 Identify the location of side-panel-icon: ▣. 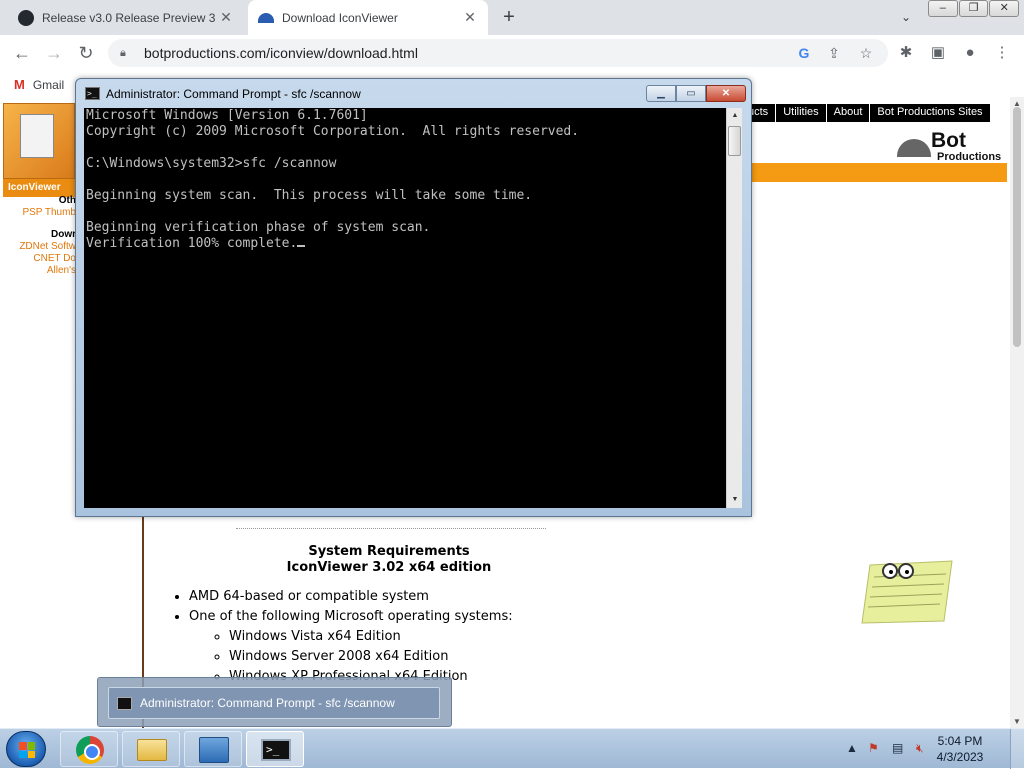
(938, 53).